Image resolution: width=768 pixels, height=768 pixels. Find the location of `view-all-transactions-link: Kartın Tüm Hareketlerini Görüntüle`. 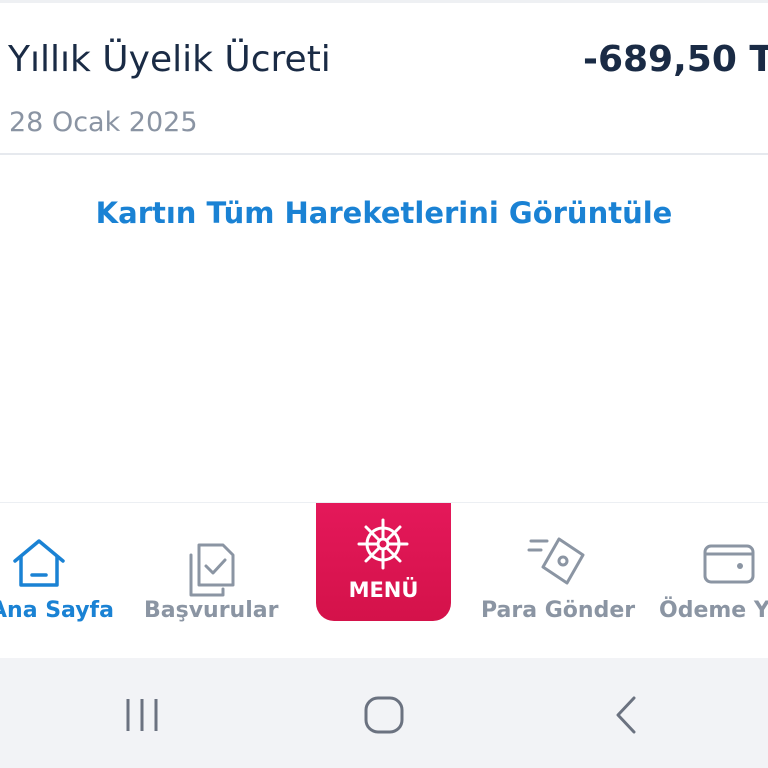

view-all-transactions-link: Kartın Tüm Hareketlerini Görüntüle is located at coordinates (384, 213).